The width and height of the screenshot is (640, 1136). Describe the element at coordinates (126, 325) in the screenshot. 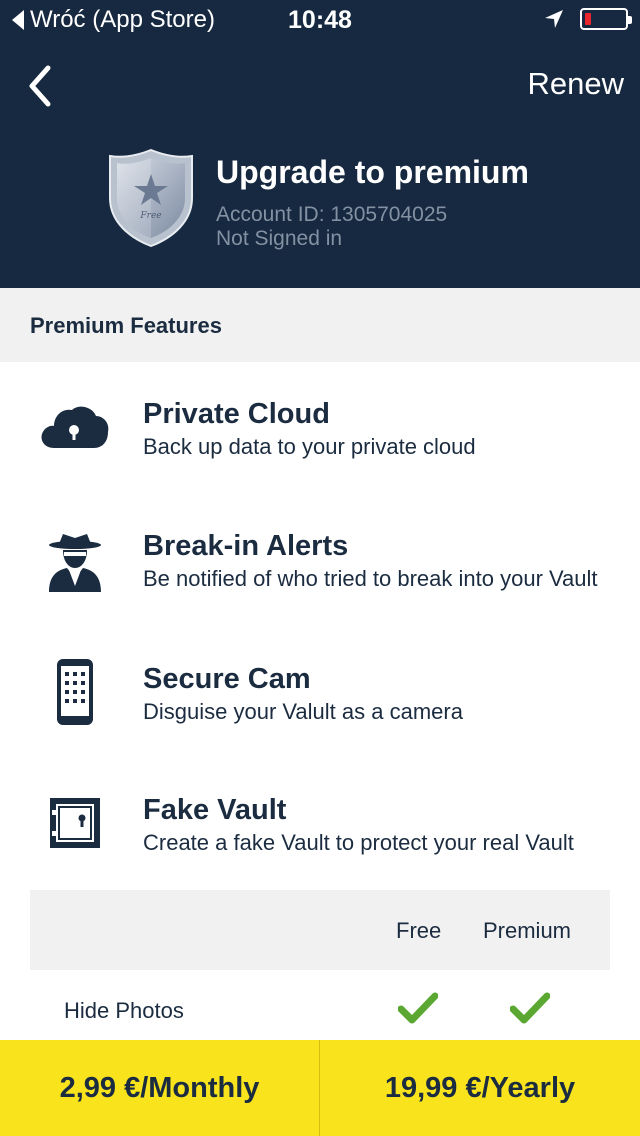

I see `section-label: Premium Features` at that location.